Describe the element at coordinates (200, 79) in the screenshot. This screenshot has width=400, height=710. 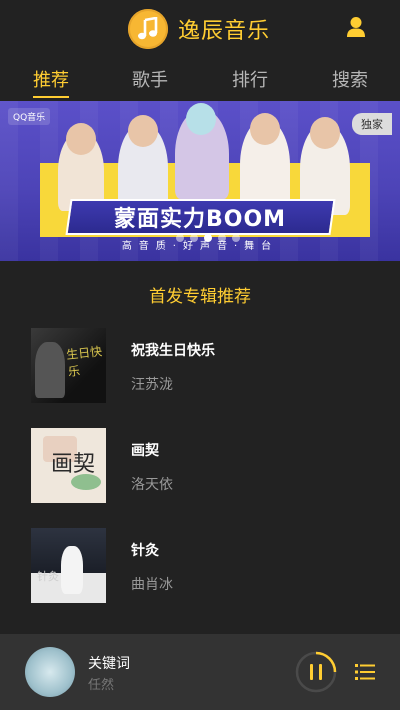
I see `nav-tabs: 推荐 歌手 排行 搜索` at that location.